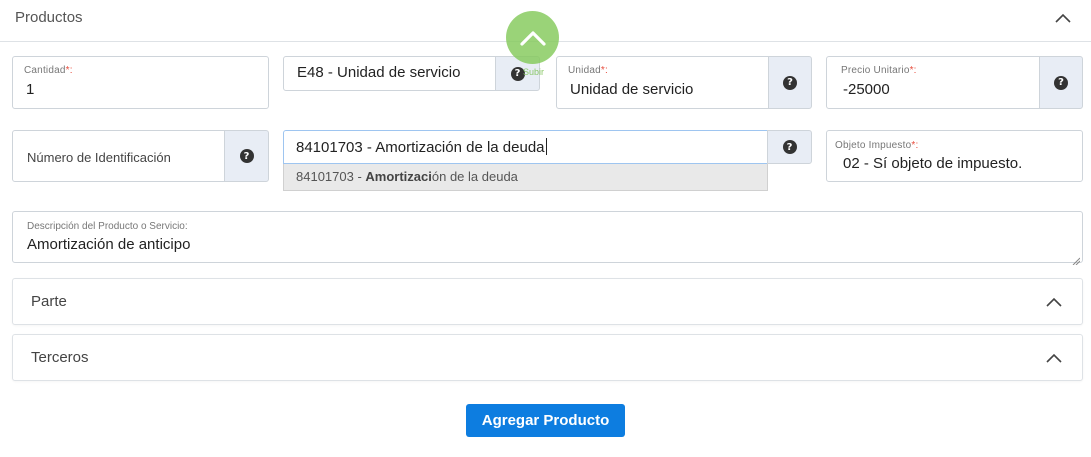 This screenshot has width=1091, height=457. What do you see at coordinates (631, 89) in the screenshot?
I see `unidad-value: Unidad de servicio` at bounding box center [631, 89].